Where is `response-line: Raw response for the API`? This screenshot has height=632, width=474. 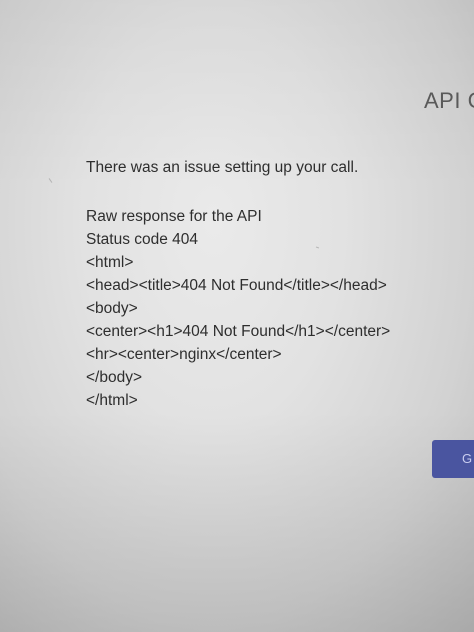 response-line: Raw response for the API is located at coordinates (174, 216).